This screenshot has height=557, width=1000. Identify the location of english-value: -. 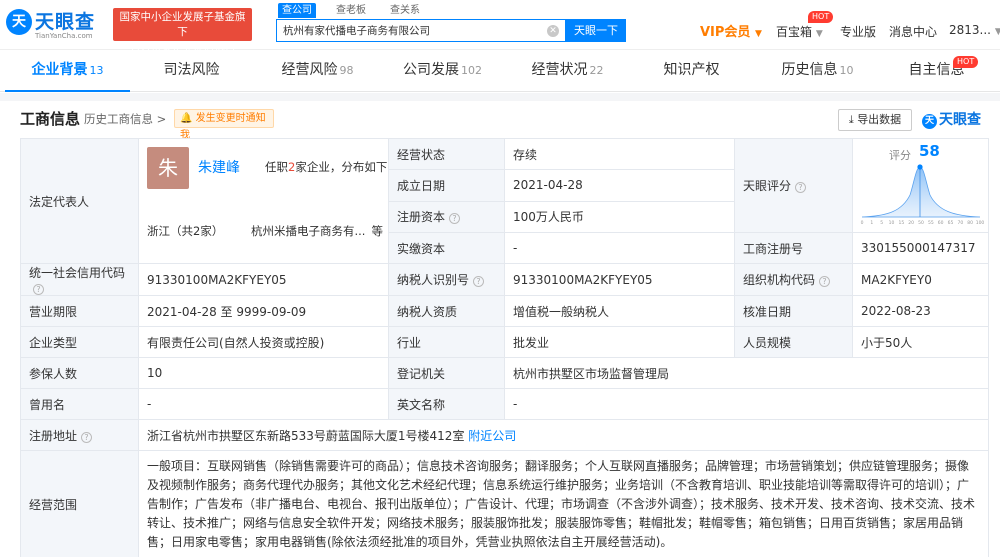
(746, 404).